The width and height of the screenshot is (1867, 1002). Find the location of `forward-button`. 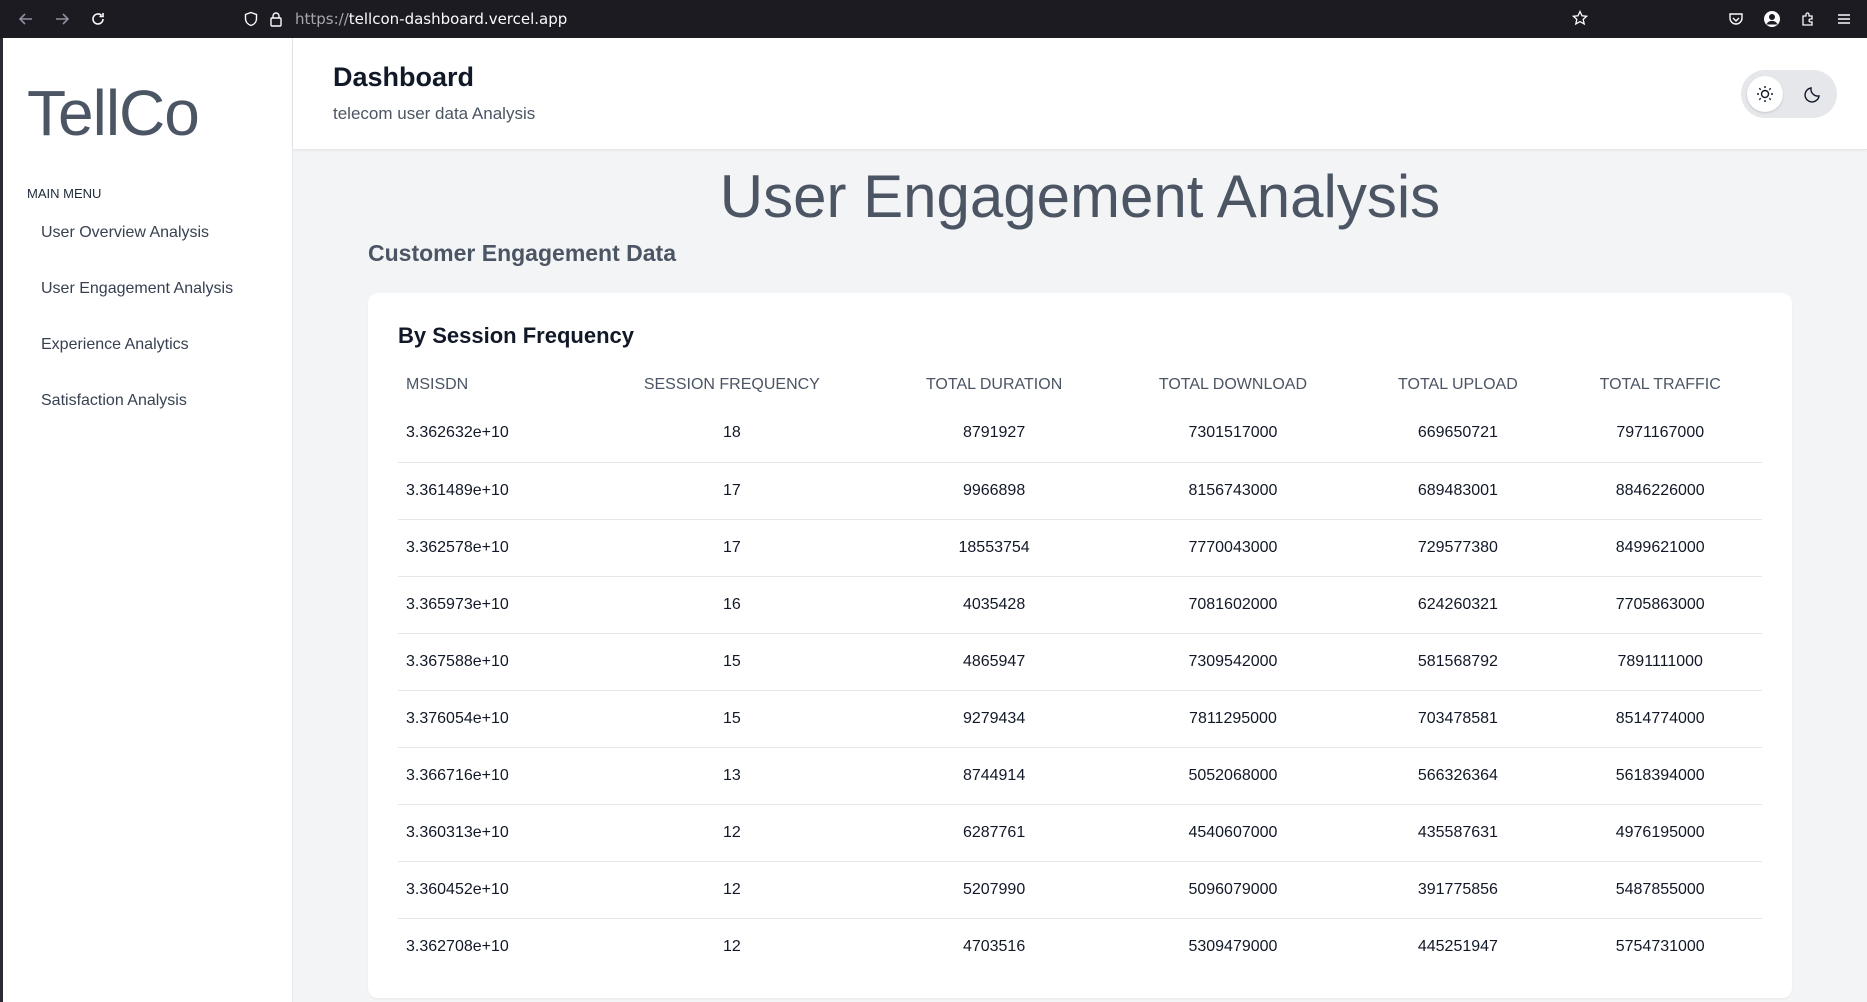

forward-button is located at coordinates (62, 19).